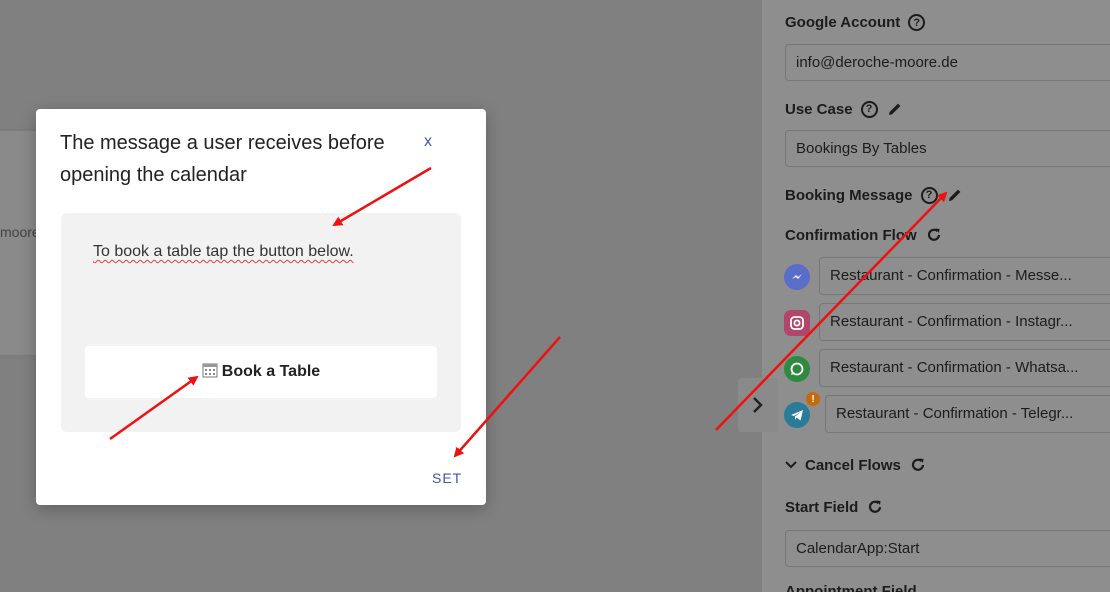 The image size is (1110, 592). Describe the element at coordinates (822, 507) in the screenshot. I see `start-field-label-text: Start Field` at that location.